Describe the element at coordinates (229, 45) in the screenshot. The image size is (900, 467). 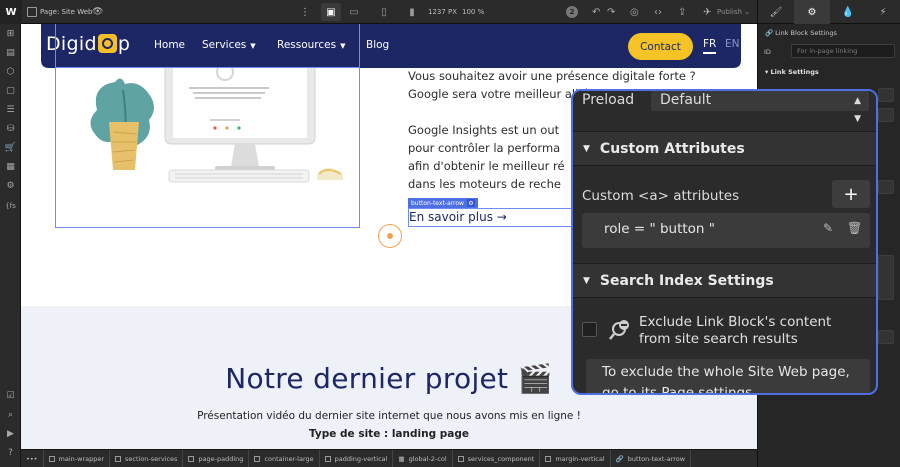
I see `nav-services: Services ▼` at that location.